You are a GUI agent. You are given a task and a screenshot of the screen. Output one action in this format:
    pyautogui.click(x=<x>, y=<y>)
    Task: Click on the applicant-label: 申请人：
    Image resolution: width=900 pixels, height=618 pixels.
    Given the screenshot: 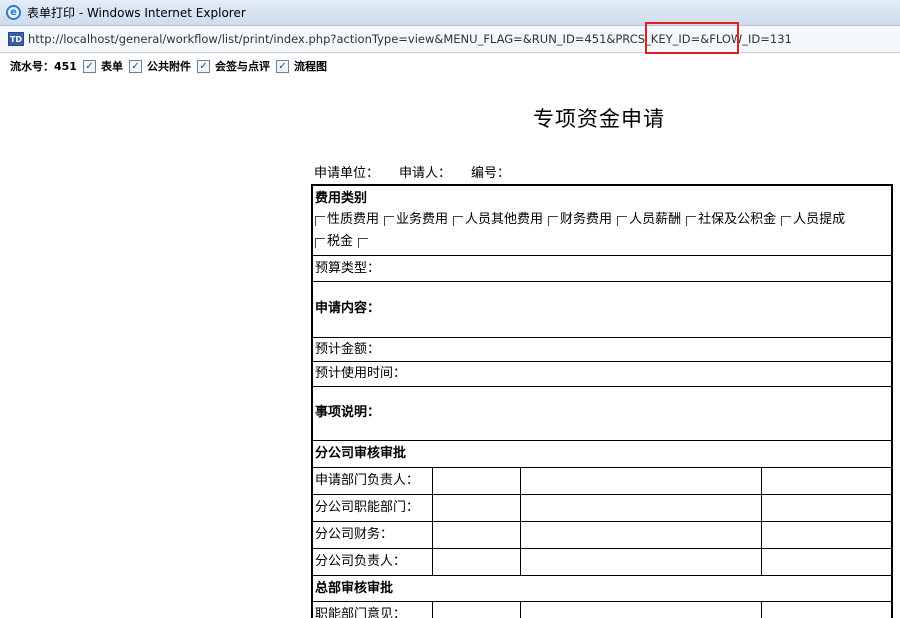 What is the action you would take?
    pyautogui.click(x=425, y=173)
    